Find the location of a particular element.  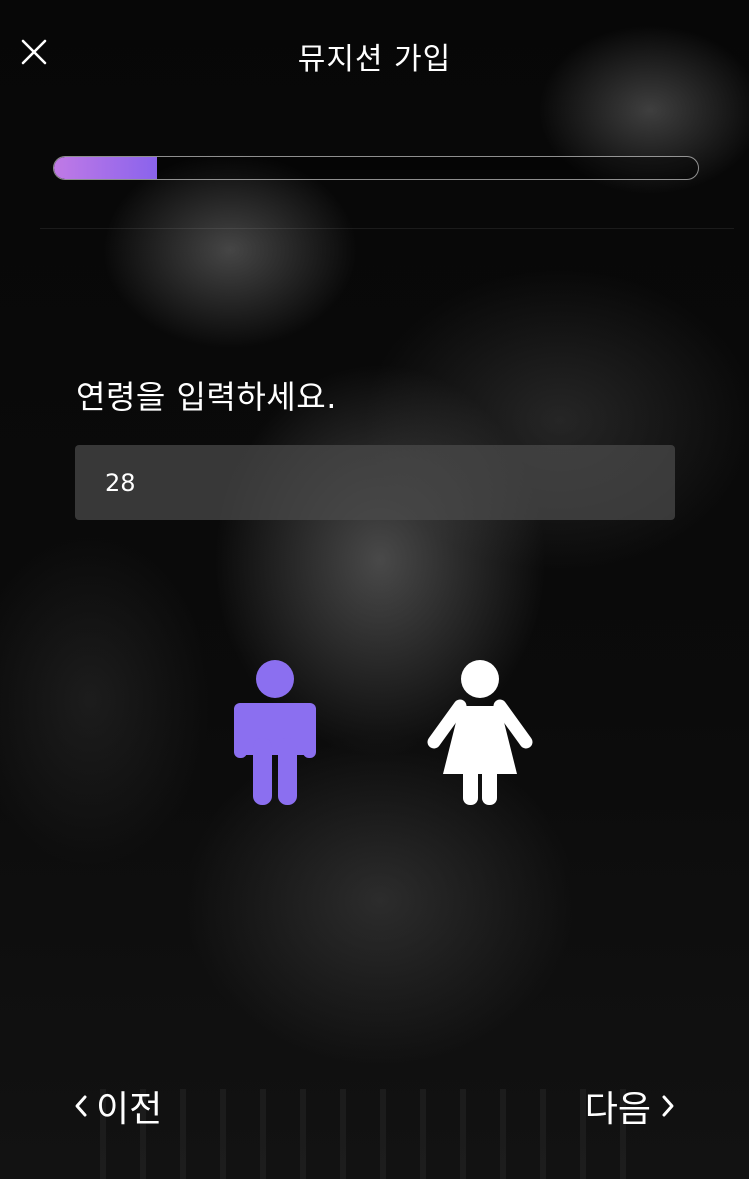

age-field is located at coordinates (375, 482).